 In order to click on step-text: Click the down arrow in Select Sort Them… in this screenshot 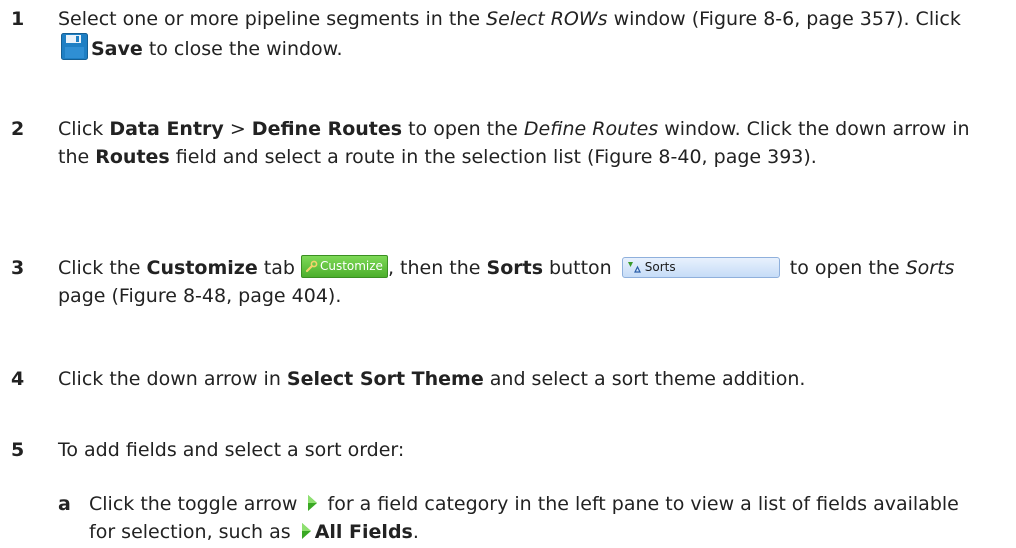, I will do `click(432, 379)`.